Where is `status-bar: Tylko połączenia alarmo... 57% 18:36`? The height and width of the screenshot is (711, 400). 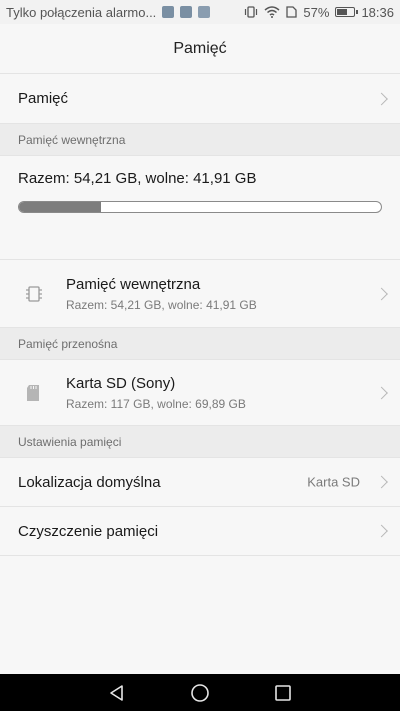
status-bar: Tylko połączenia alarmo... 57% 18:36 is located at coordinates (200, 12).